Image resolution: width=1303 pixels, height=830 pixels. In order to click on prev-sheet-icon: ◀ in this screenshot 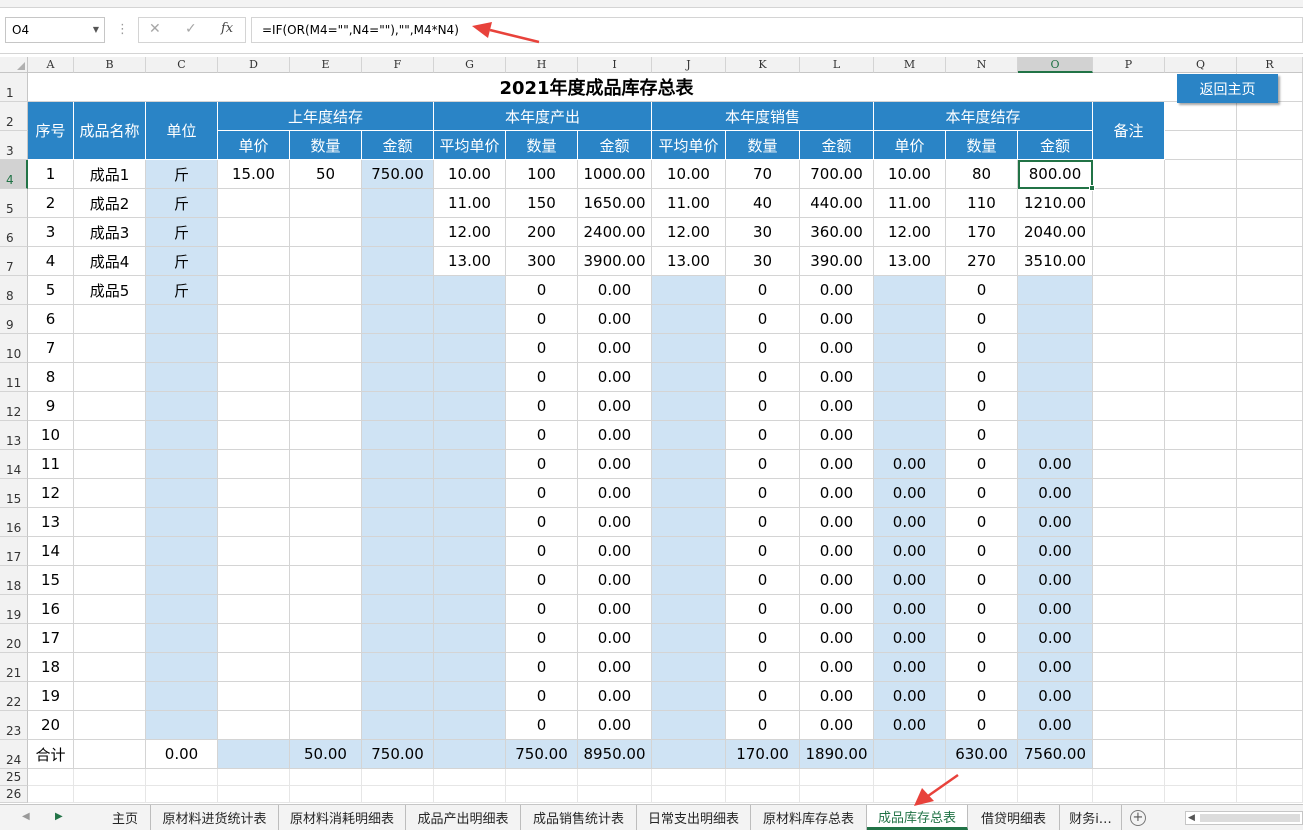, I will do `click(26, 816)`.